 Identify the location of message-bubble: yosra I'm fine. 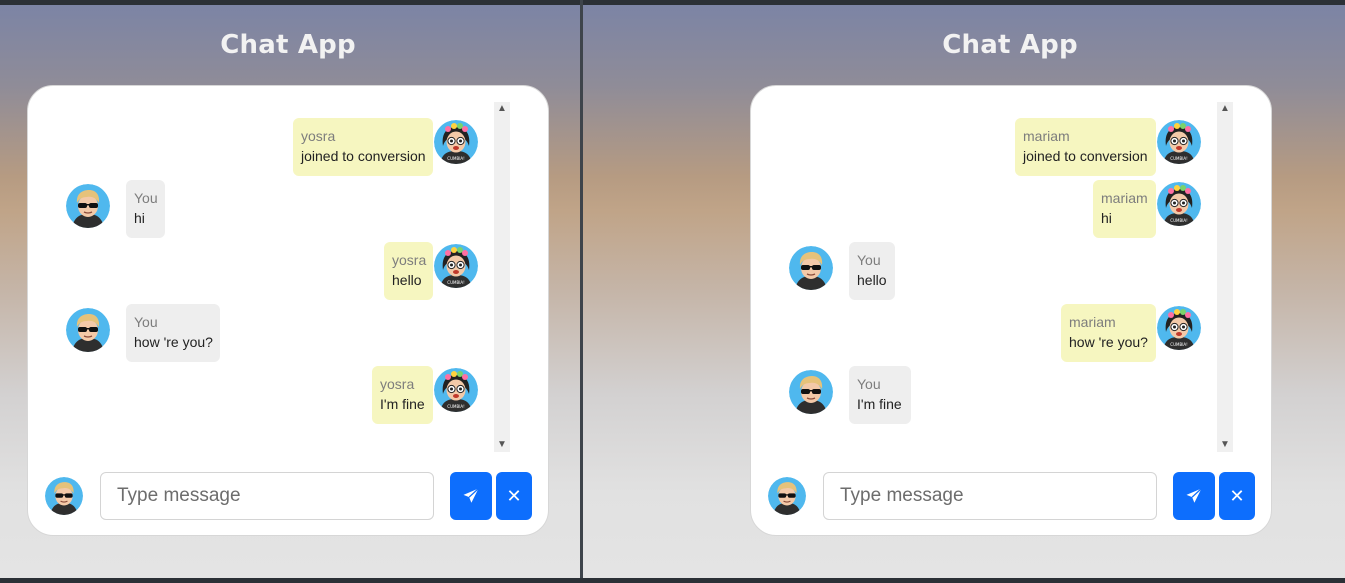
(402, 395).